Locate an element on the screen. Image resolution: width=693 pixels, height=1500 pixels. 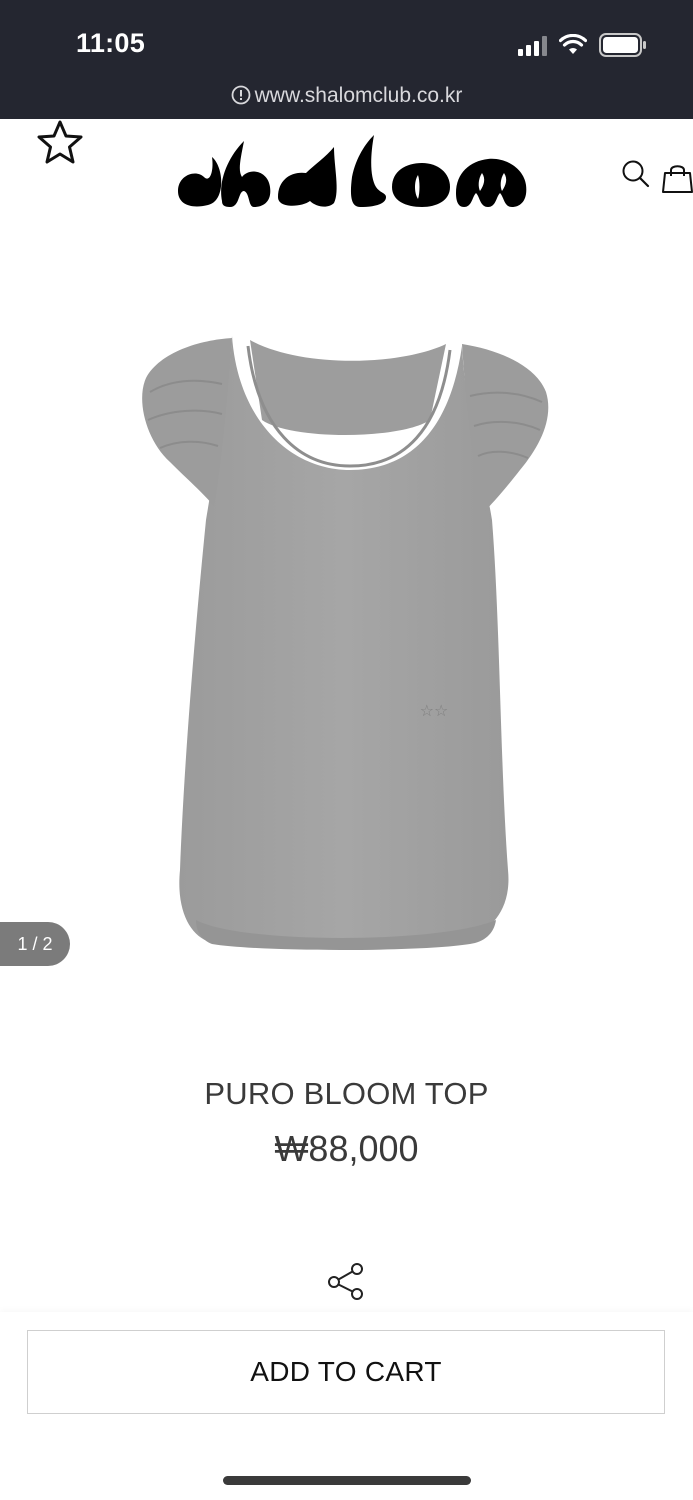
search-icon is located at coordinates (636, 174).